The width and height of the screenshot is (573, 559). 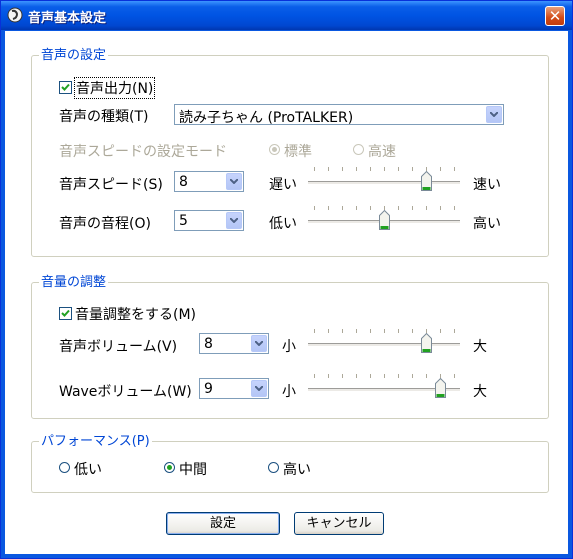 I want to click on performance-mid-radio, so click(x=169, y=467).